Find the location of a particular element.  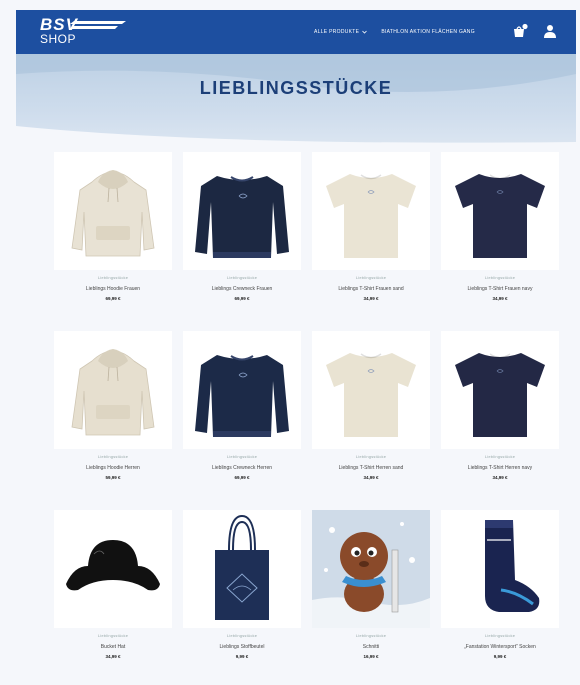

logo-subtitle: SHOP is located at coordinates (58, 39).